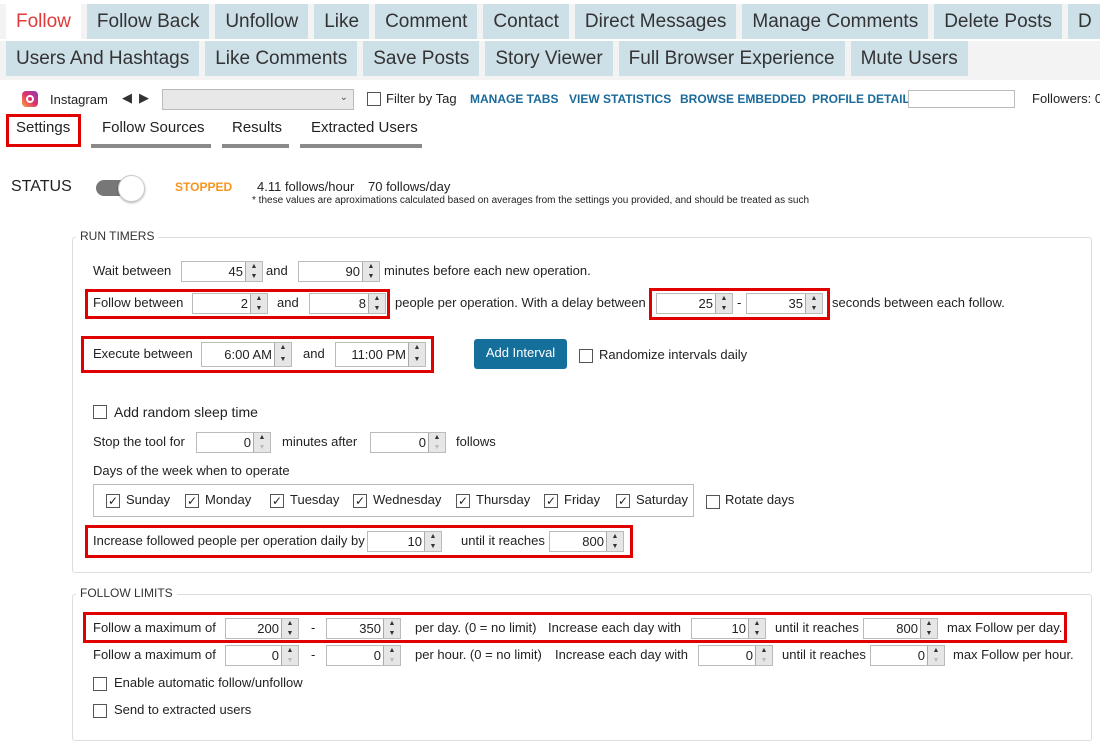  I want to click on monday-checkbox: ✓, so click(192, 501).